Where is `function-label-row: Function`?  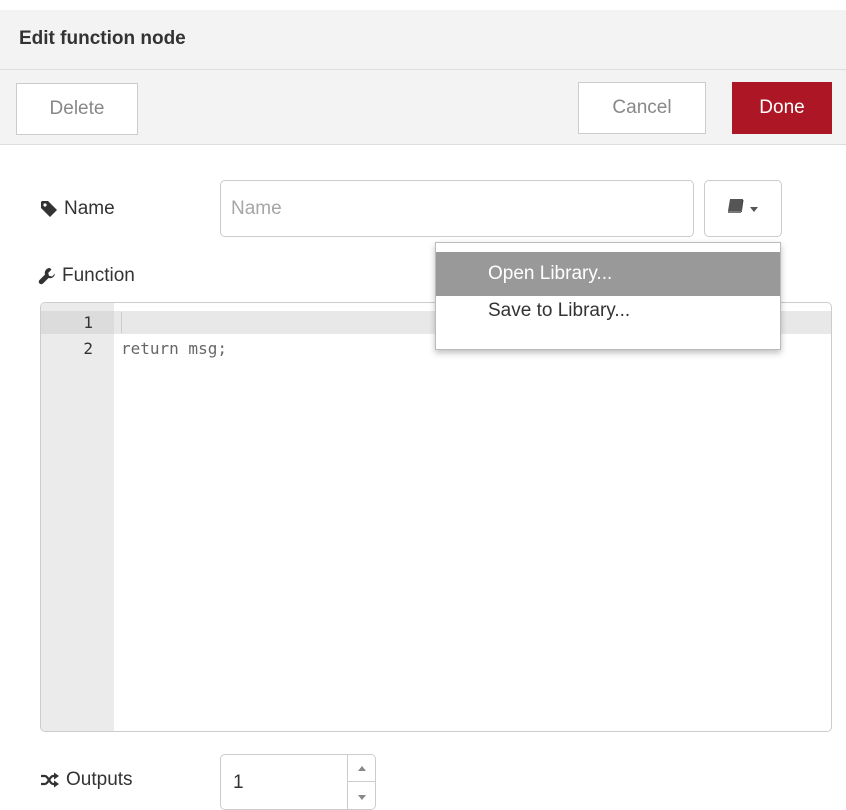
function-label-row: Function is located at coordinates (86, 276).